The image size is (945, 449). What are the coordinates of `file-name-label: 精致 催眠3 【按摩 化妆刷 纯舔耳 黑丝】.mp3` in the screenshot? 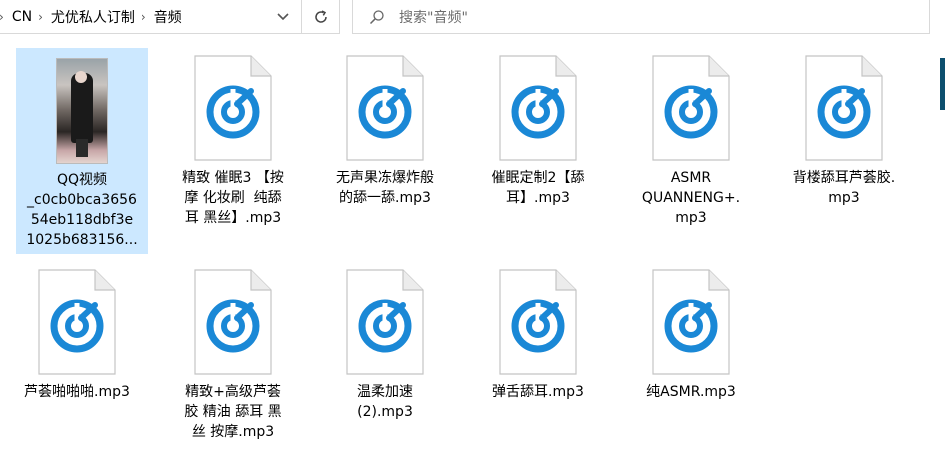 It's located at (233, 198).